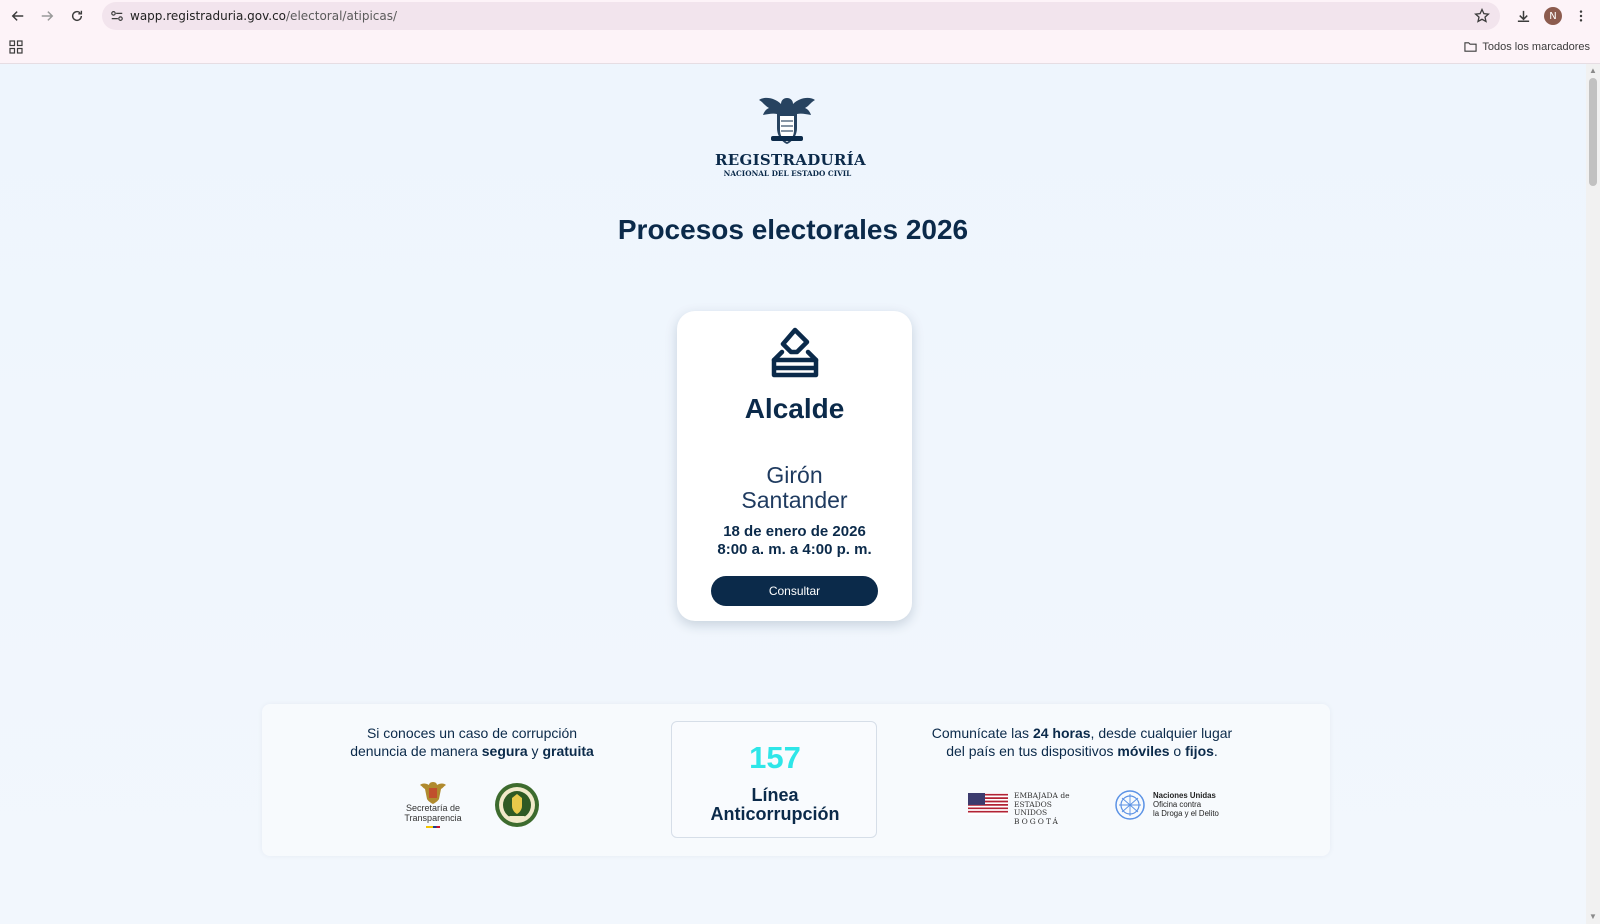 The height and width of the screenshot is (924, 1600). What do you see at coordinates (794, 408) in the screenshot?
I see `office-title: Alcalde` at bounding box center [794, 408].